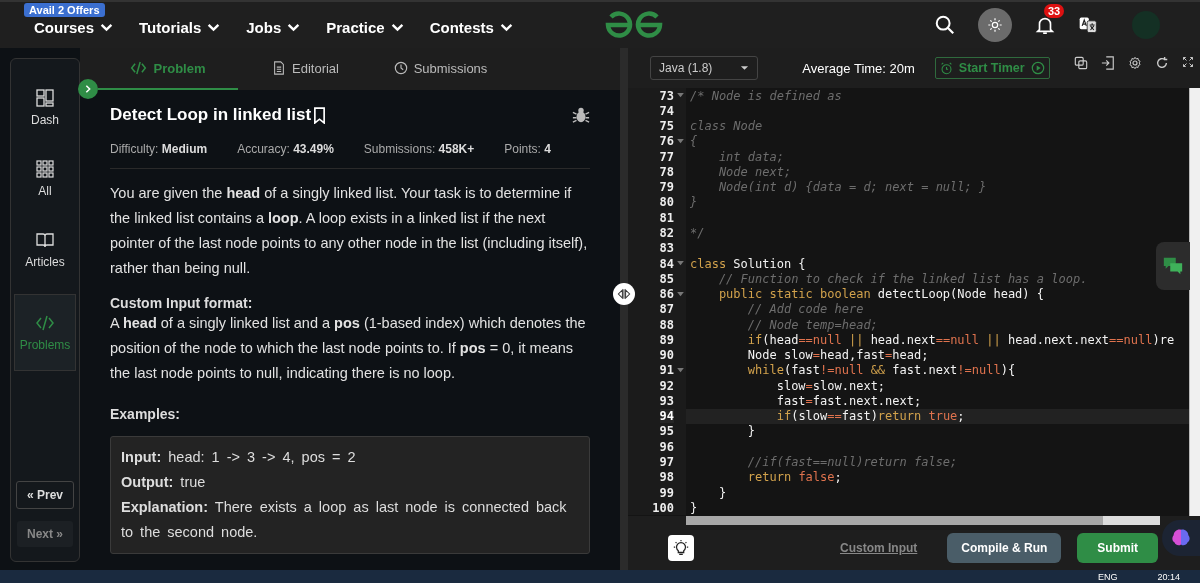  What do you see at coordinates (726, 126) in the screenshot?
I see `code-line: class Node` at bounding box center [726, 126].